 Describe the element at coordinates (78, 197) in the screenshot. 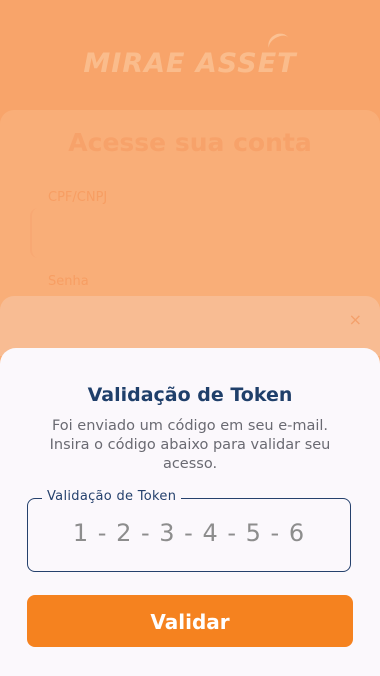

I see `cpf-label: CPF/CNPJ` at that location.